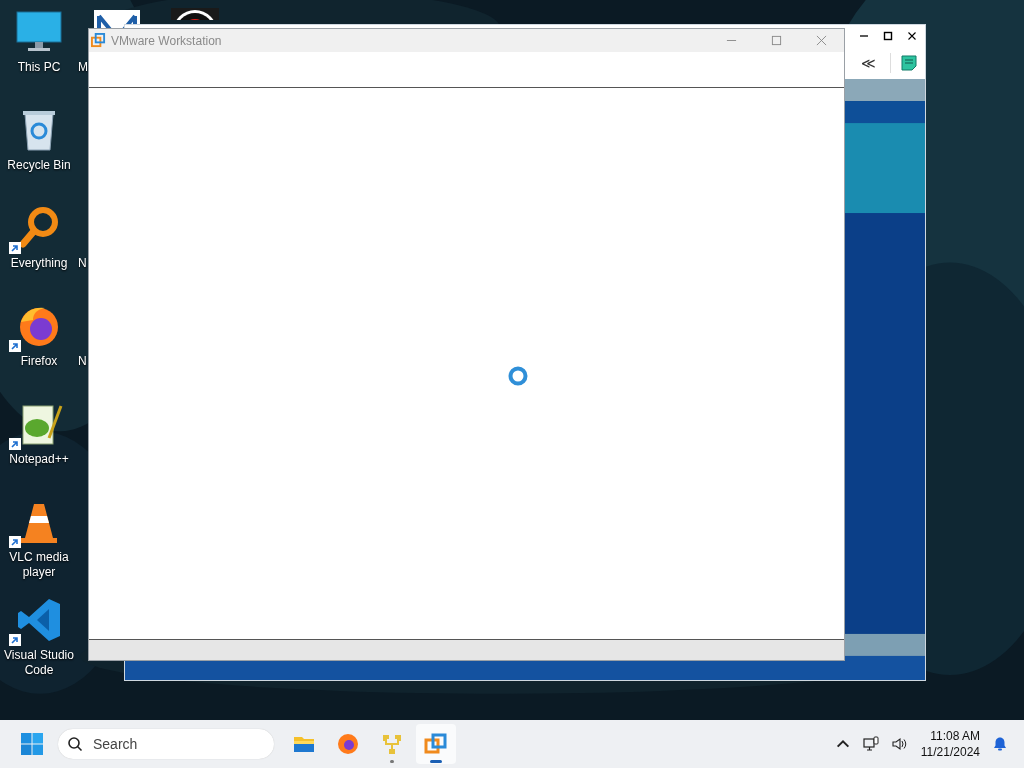  I want to click on bell-icon, so click(1000, 744).